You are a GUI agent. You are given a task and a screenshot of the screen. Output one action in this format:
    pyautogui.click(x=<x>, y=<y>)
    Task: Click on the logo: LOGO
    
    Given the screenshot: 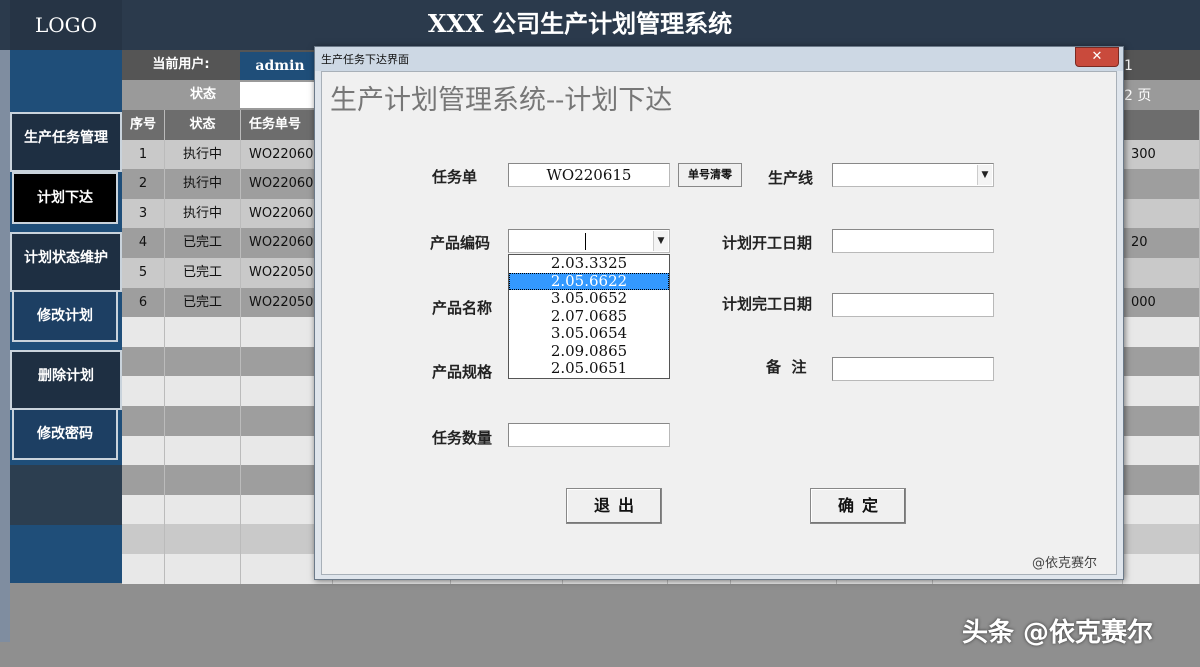 What is the action you would take?
    pyautogui.click(x=66, y=25)
    